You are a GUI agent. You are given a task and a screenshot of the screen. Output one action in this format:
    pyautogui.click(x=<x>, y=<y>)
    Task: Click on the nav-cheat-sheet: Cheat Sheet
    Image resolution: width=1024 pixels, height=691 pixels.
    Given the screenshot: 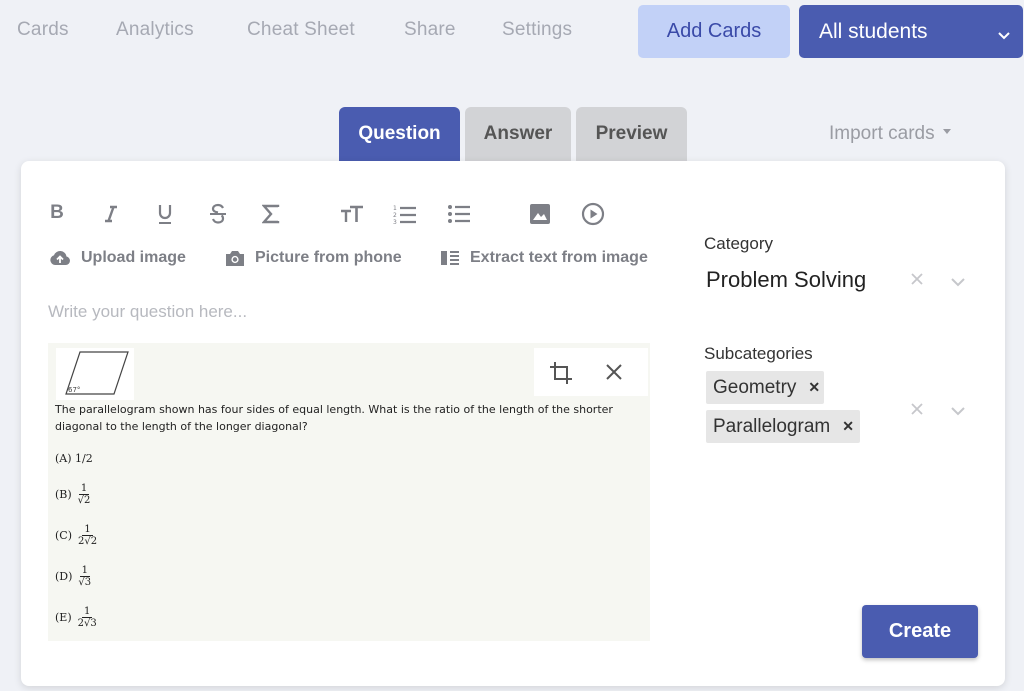 What is the action you would take?
    pyautogui.click(x=301, y=30)
    